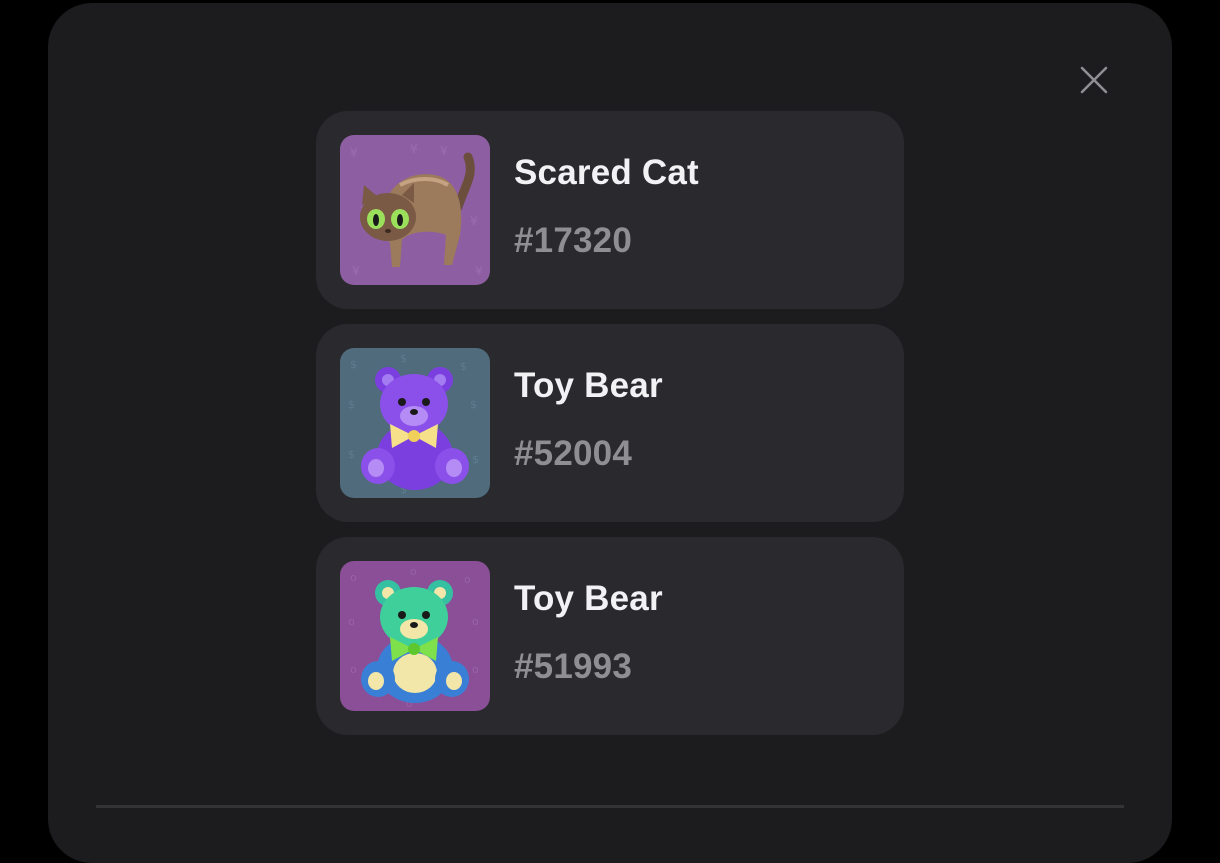  Describe the element at coordinates (610, 806) in the screenshot. I see `divider` at that location.